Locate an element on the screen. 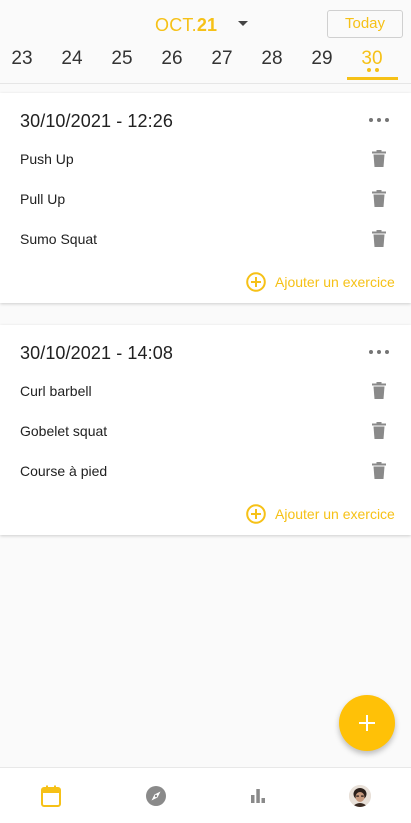 Image resolution: width=411 pixels, height=823 pixels. day-27: 27 is located at coordinates (222, 62).